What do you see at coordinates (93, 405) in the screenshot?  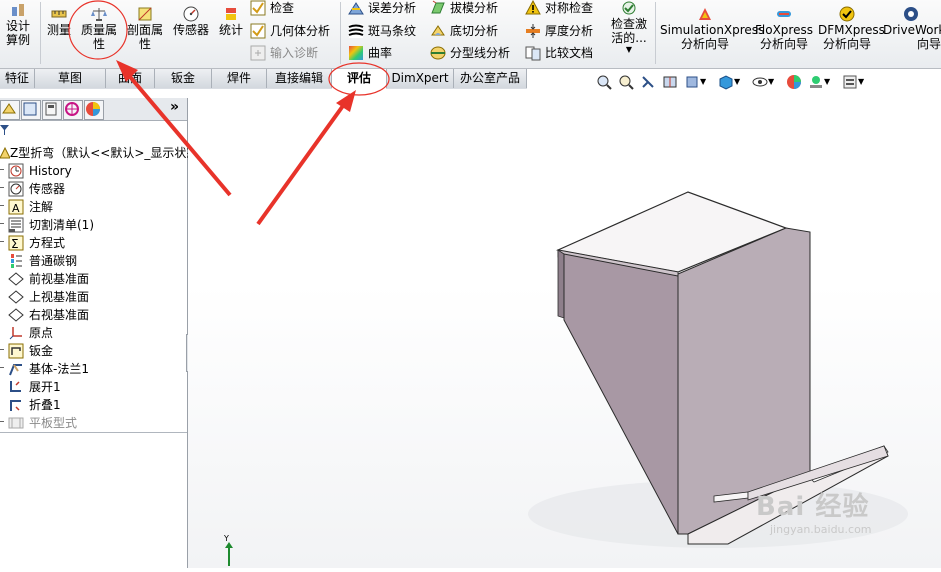 I see `tree-item-fold: 折叠1` at bounding box center [93, 405].